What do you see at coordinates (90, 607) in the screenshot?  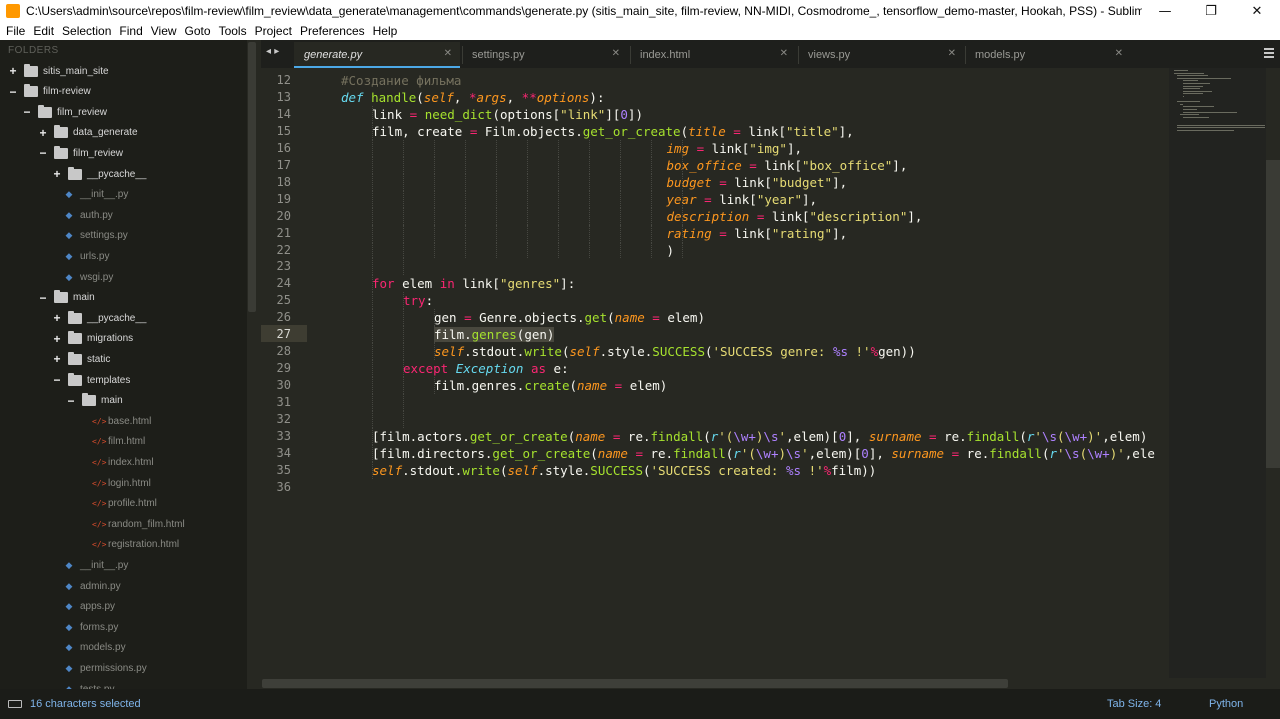 I see `sidebar-file: ◆ apps.py` at bounding box center [90, 607].